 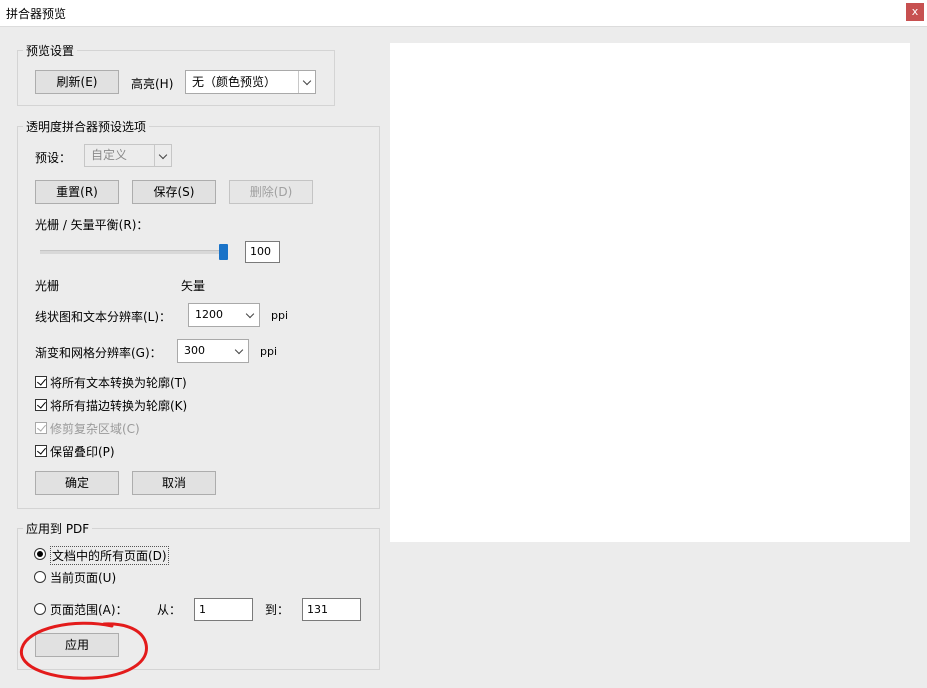 What do you see at coordinates (77, 192) in the screenshot?
I see `reset-button: 重置(R)` at bounding box center [77, 192].